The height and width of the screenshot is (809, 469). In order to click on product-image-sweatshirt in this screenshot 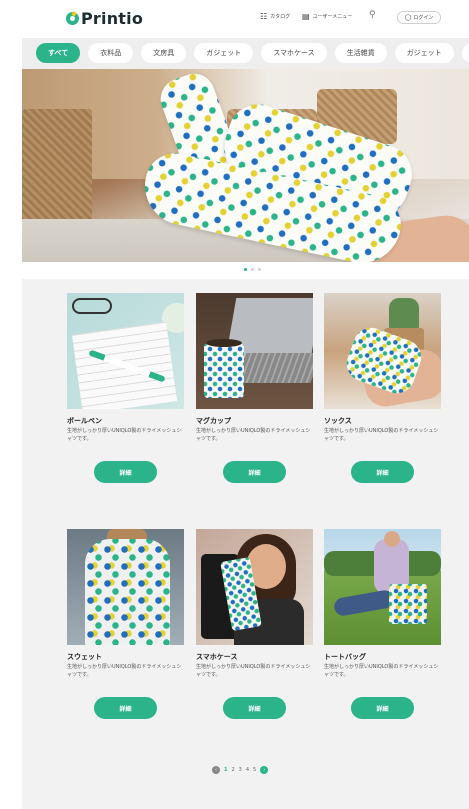, I will do `click(125, 587)`.